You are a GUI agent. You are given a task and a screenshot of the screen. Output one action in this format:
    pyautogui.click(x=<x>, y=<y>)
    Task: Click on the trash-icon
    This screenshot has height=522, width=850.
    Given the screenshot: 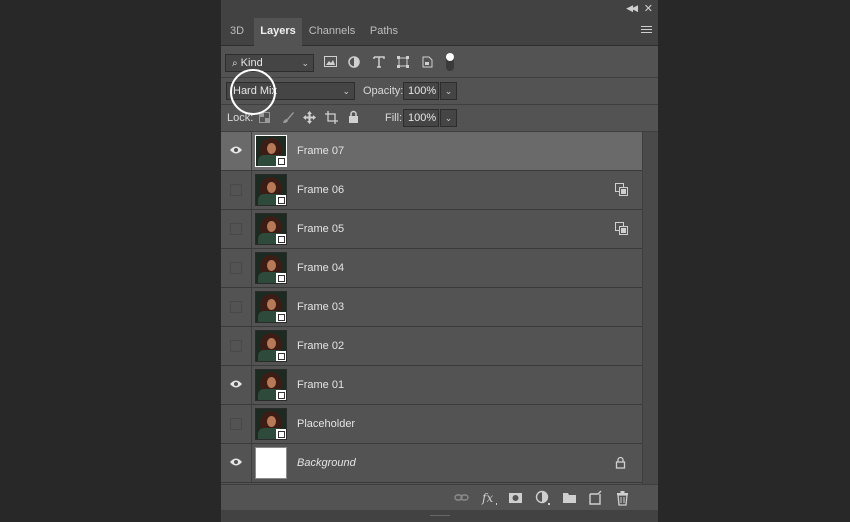 What is the action you would take?
    pyautogui.click(x=623, y=498)
    